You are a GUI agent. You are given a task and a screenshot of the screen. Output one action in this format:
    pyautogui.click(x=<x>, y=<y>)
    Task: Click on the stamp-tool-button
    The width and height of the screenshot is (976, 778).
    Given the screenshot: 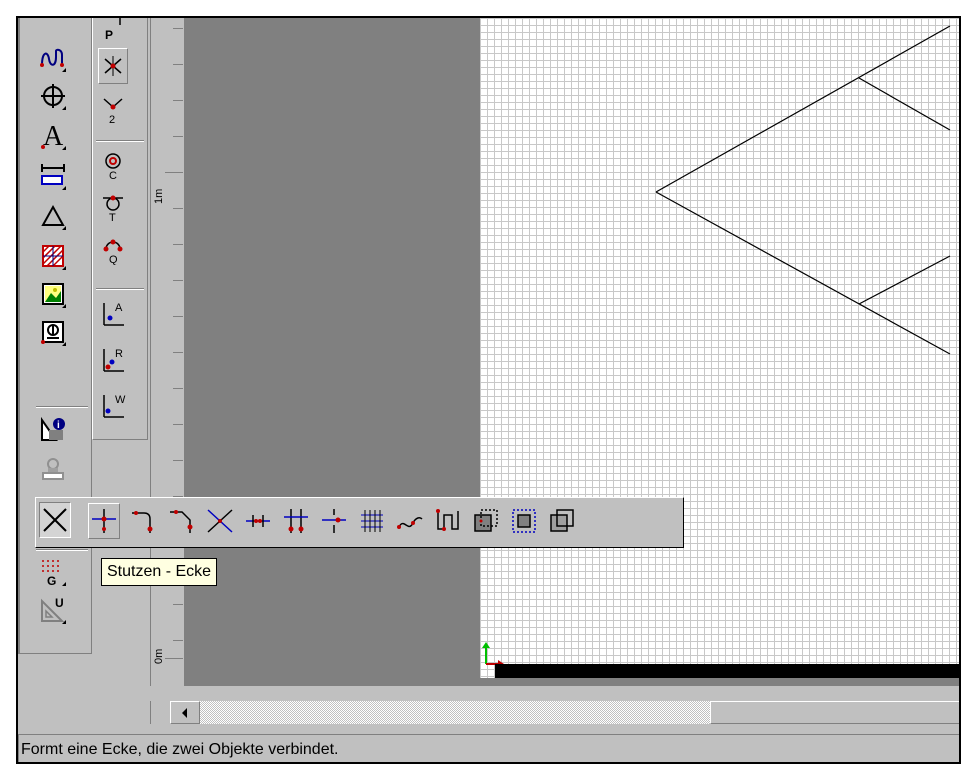 What is the action you would take?
    pyautogui.click(x=53, y=470)
    